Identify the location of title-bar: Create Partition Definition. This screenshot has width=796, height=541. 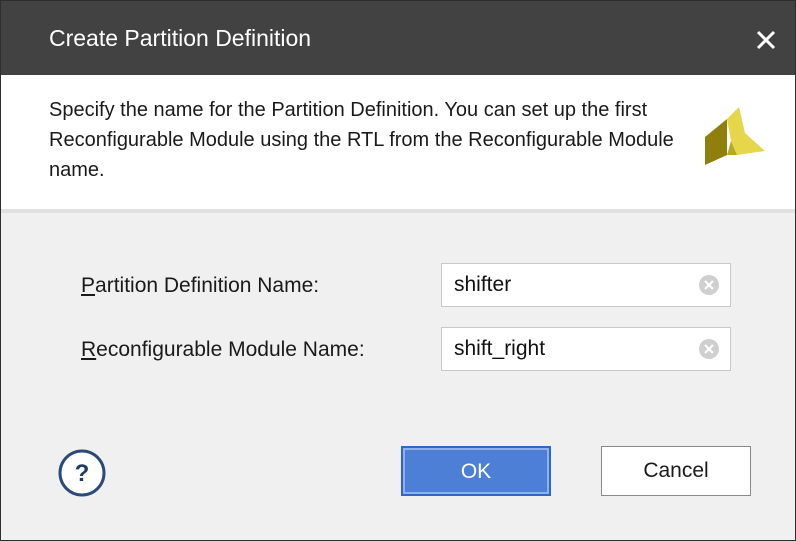
(398, 38).